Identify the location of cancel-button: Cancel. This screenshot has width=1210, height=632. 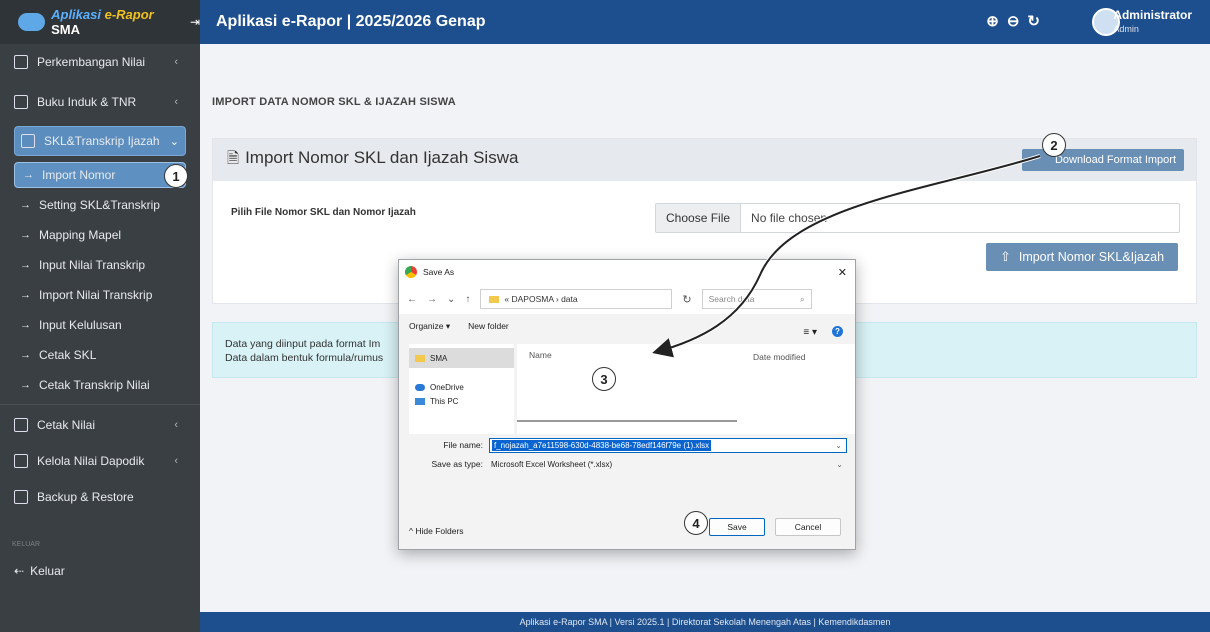
(808, 527).